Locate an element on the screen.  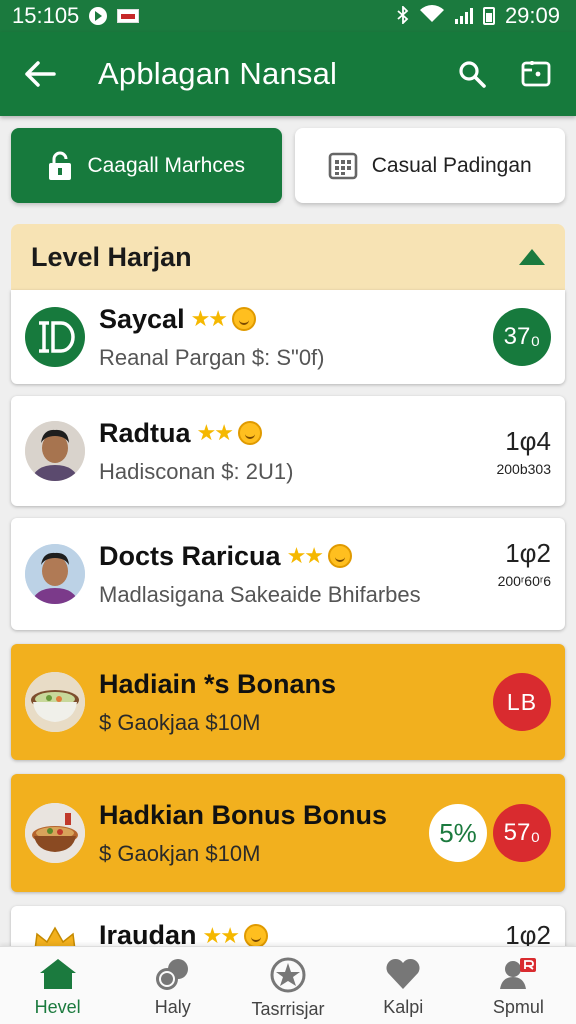
home-icon is located at coordinates (57, 974).